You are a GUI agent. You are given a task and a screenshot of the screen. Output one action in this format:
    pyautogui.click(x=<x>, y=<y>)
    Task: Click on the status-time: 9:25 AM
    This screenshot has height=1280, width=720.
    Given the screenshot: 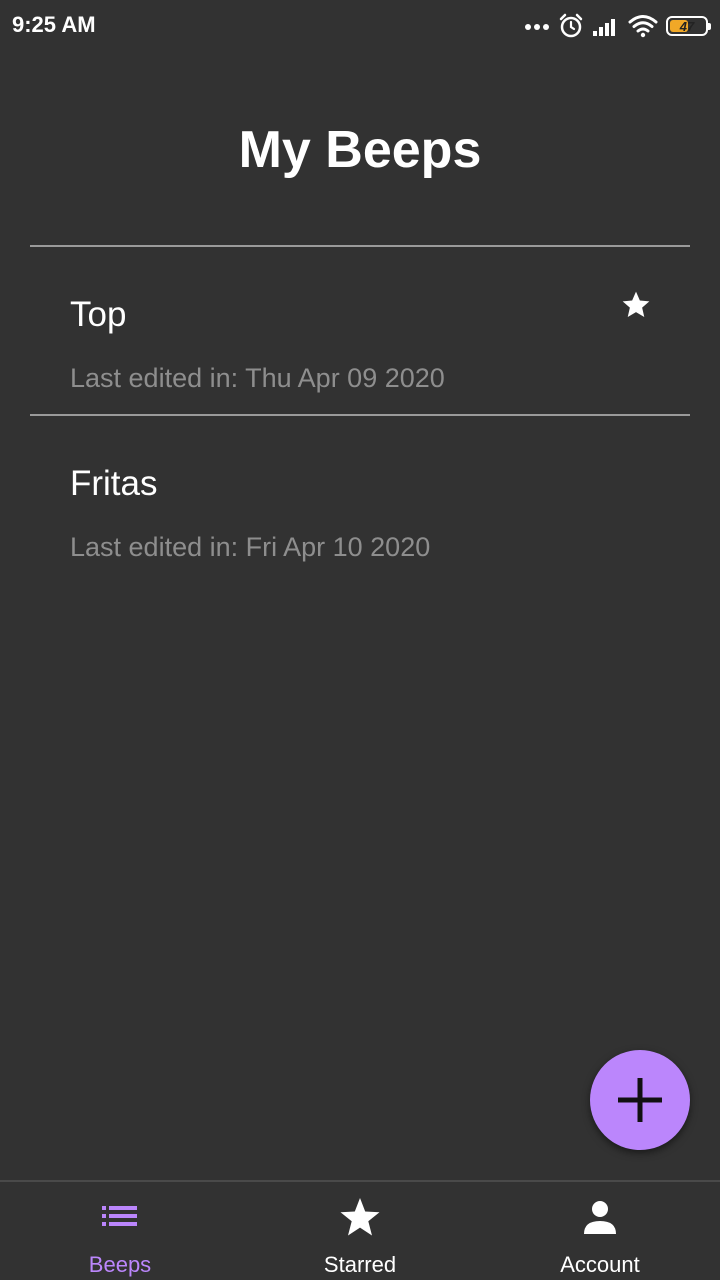 What is the action you would take?
    pyautogui.click(x=54, y=24)
    